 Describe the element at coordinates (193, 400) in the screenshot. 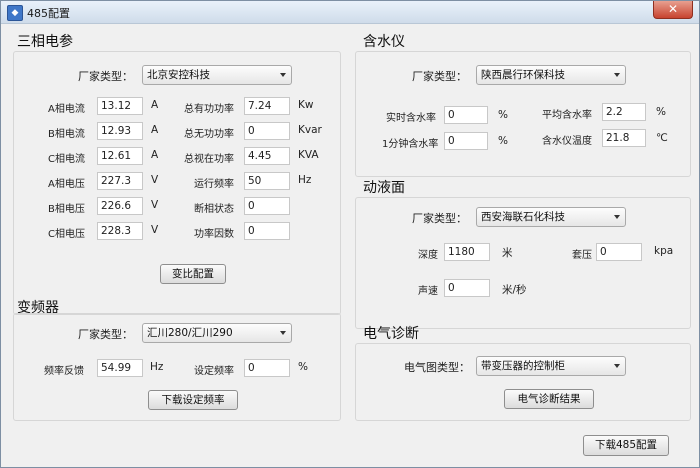

I see `download-set-frequency-button: 下载设定频率` at that location.